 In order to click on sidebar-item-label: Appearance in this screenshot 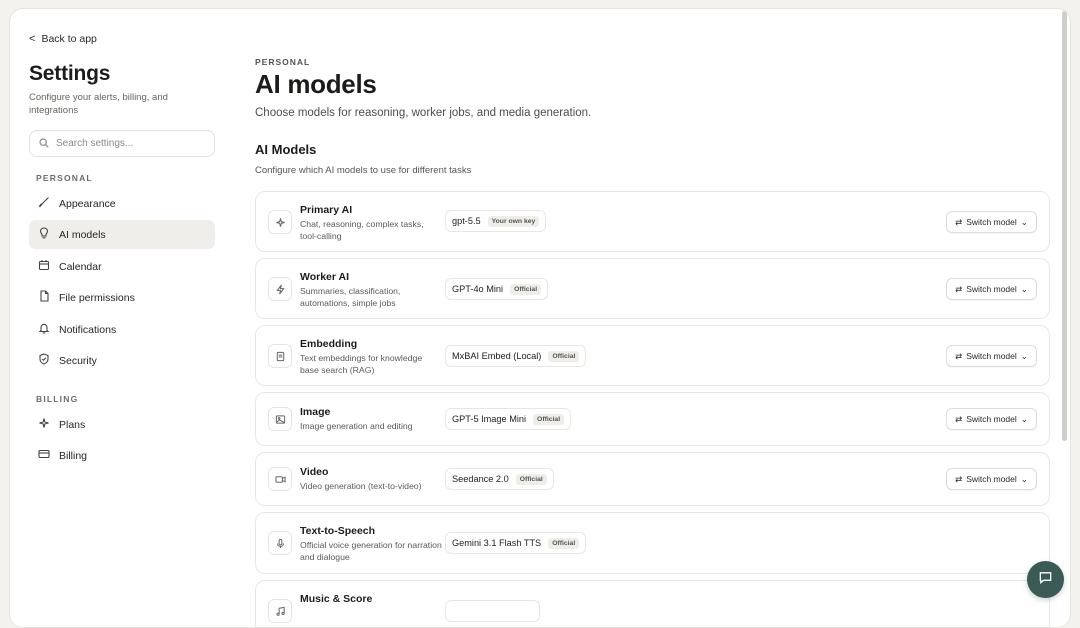, I will do `click(87, 203)`.